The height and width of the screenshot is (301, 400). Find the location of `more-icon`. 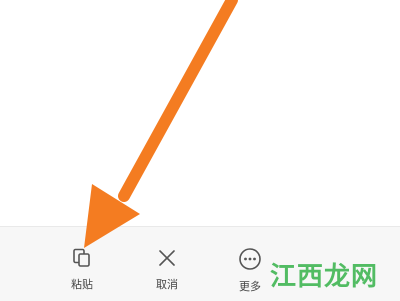

more-icon is located at coordinates (250, 259).